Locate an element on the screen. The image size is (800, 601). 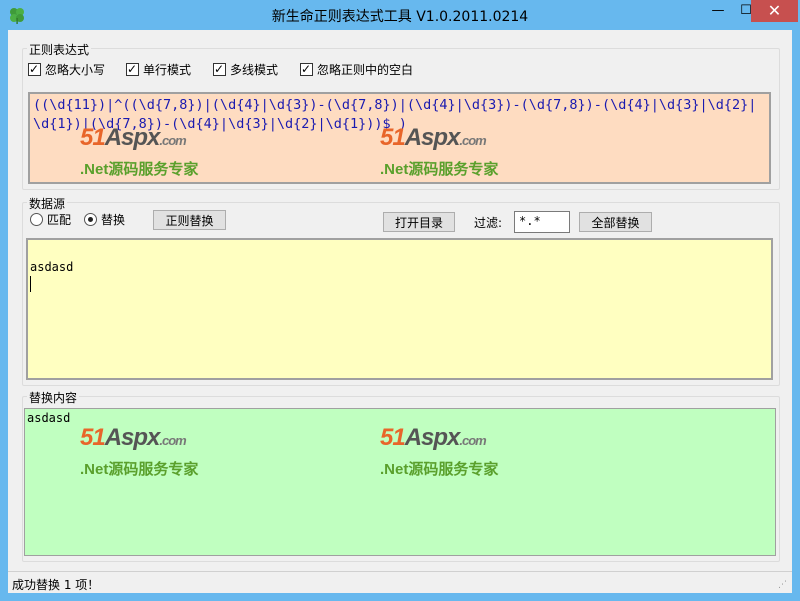
minimize-button: — is located at coordinates (718, 11).